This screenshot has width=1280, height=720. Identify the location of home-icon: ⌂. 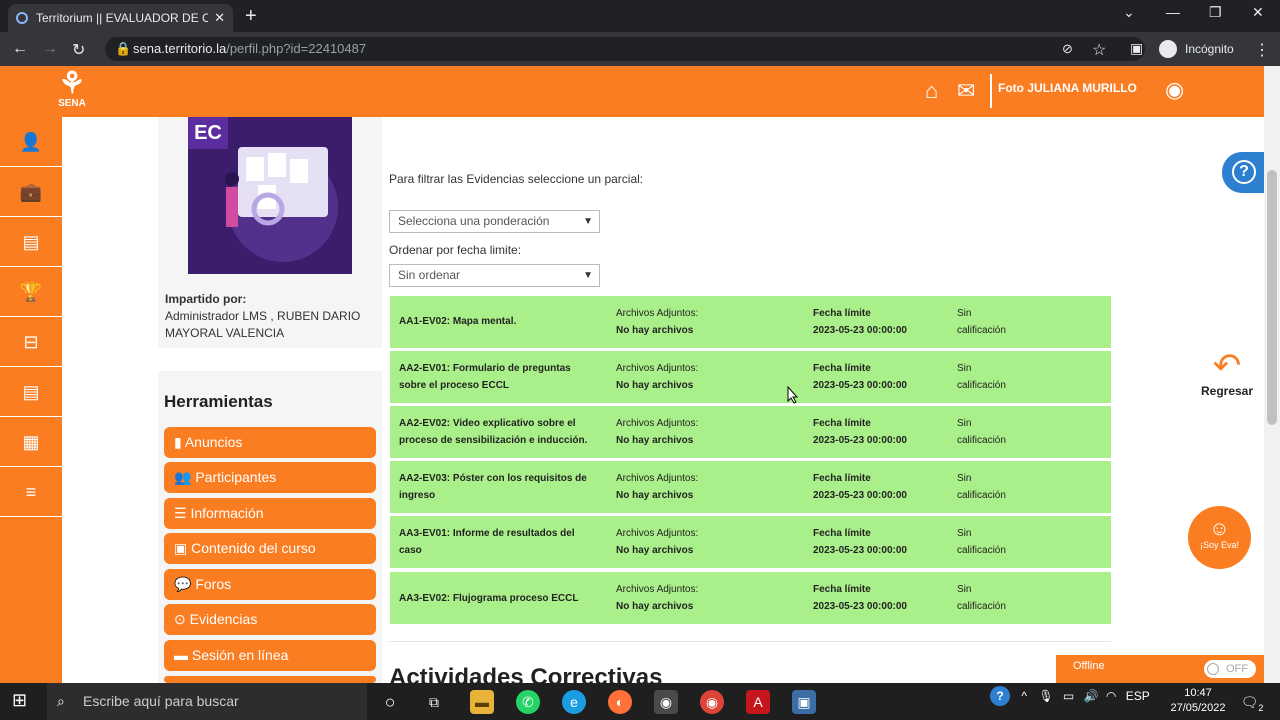
(931, 91).